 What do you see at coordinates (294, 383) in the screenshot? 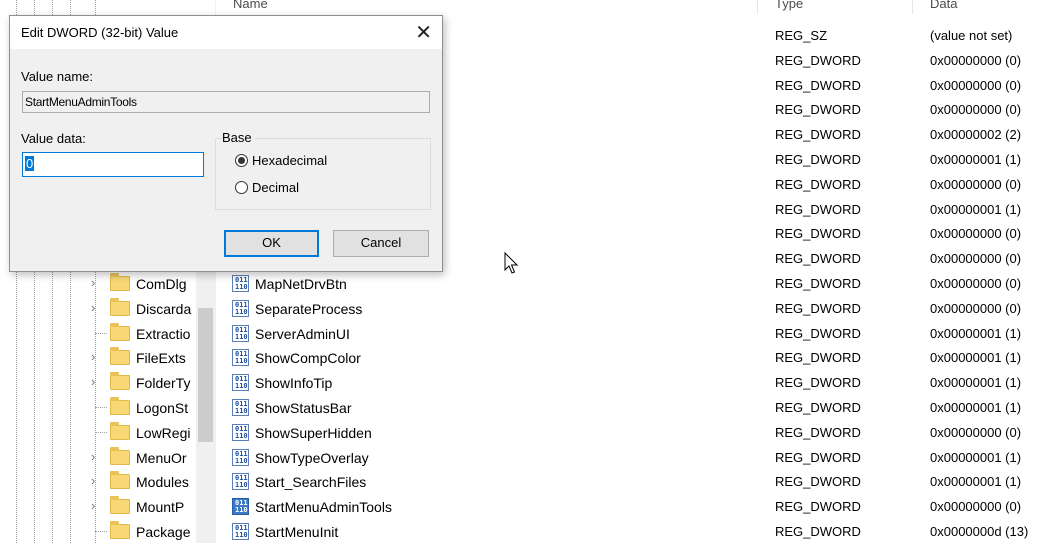
I see `value-name-cell: ShowInfoTip` at bounding box center [294, 383].